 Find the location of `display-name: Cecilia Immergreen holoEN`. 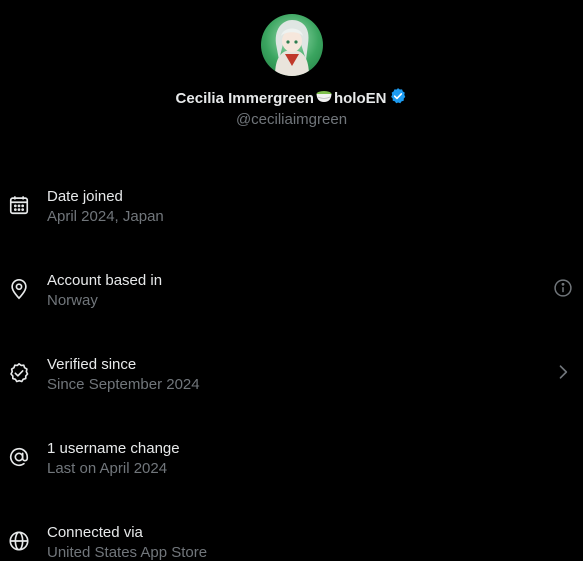

display-name: Cecilia Immergreen holoEN is located at coordinates (291, 98).